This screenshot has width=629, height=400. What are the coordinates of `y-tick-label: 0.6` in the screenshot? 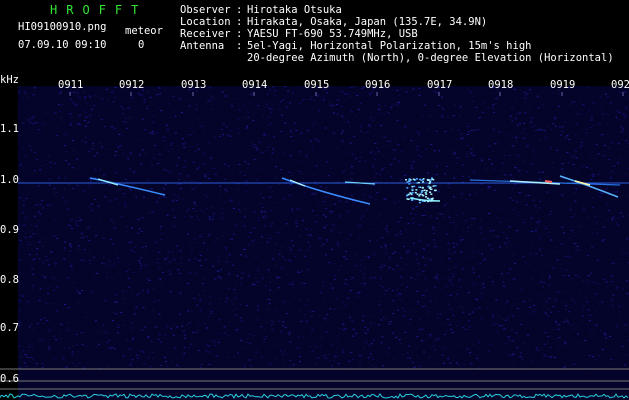 It's located at (9, 379).